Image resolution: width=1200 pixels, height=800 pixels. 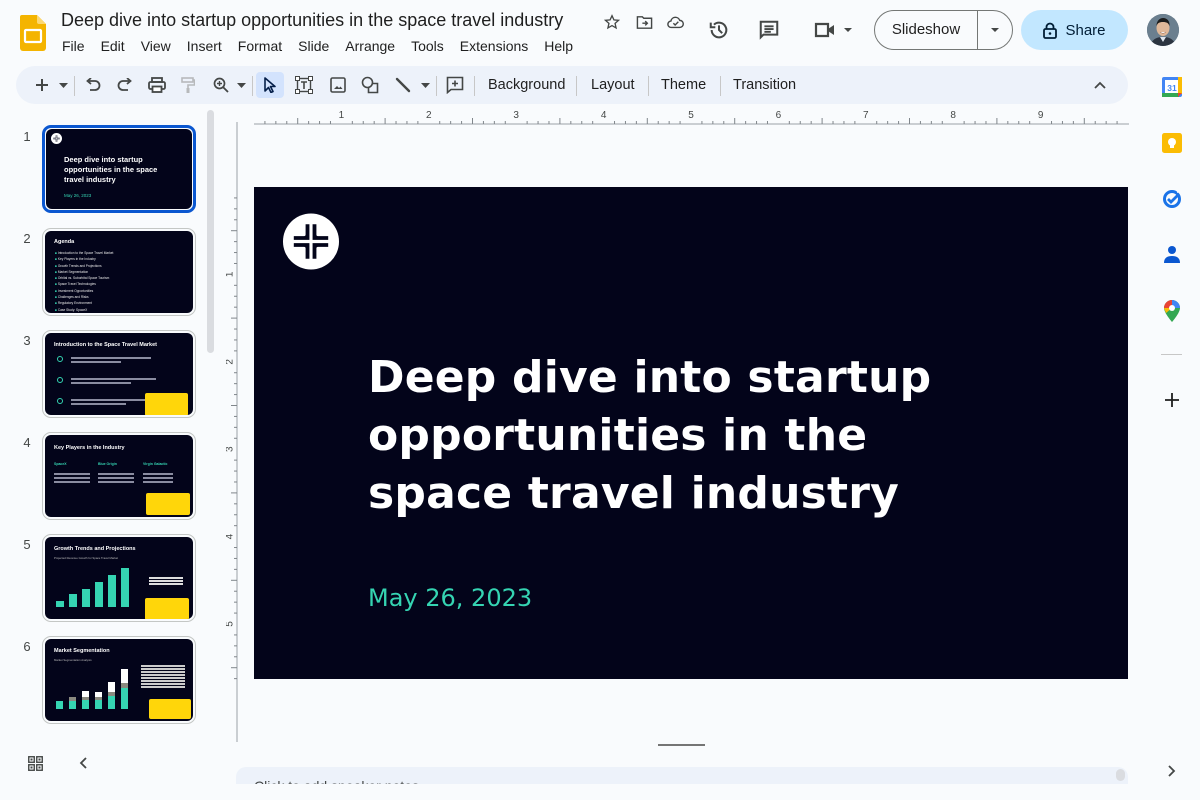 I want to click on thumb-subtitle: Market Segmentation Analysis, so click(x=73, y=660).